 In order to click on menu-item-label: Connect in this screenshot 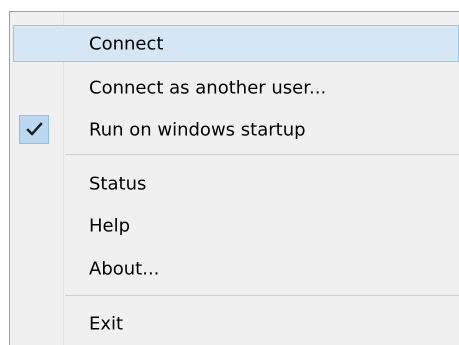, I will do `click(126, 43)`.